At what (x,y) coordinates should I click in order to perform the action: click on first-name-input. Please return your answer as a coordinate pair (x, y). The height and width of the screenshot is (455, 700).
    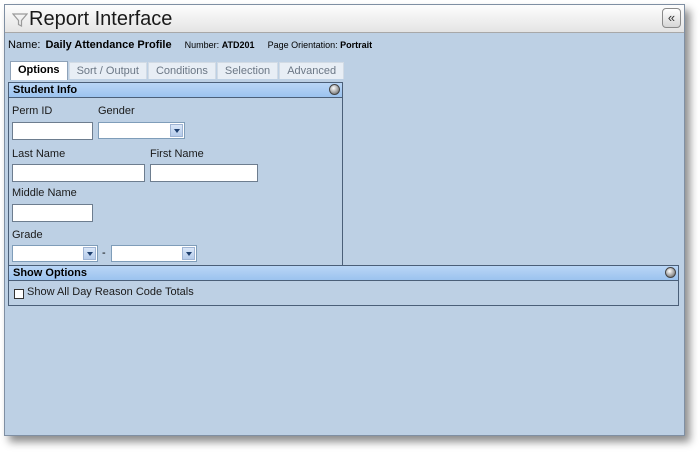
    Looking at the image, I should click on (204, 173).